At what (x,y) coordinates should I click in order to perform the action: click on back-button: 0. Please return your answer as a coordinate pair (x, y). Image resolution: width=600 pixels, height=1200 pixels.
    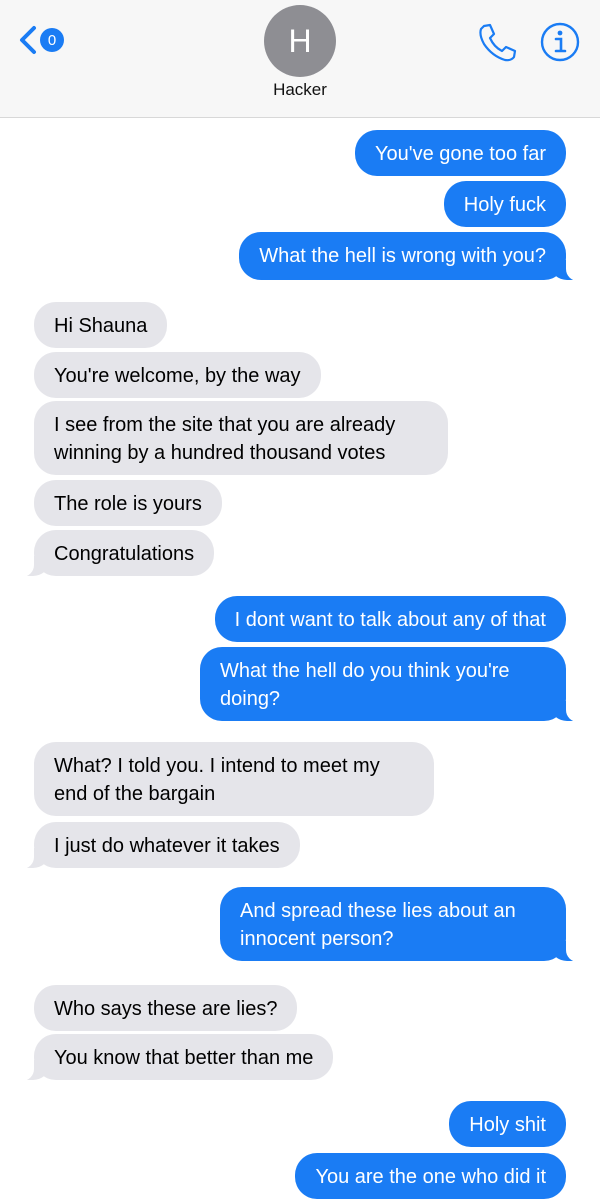
    Looking at the image, I should click on (48, 40).